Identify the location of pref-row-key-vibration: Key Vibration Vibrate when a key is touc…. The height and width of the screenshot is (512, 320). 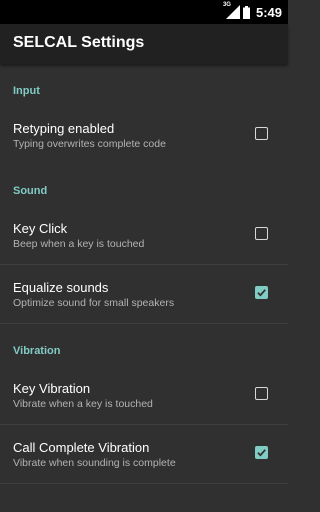
(144, 395).